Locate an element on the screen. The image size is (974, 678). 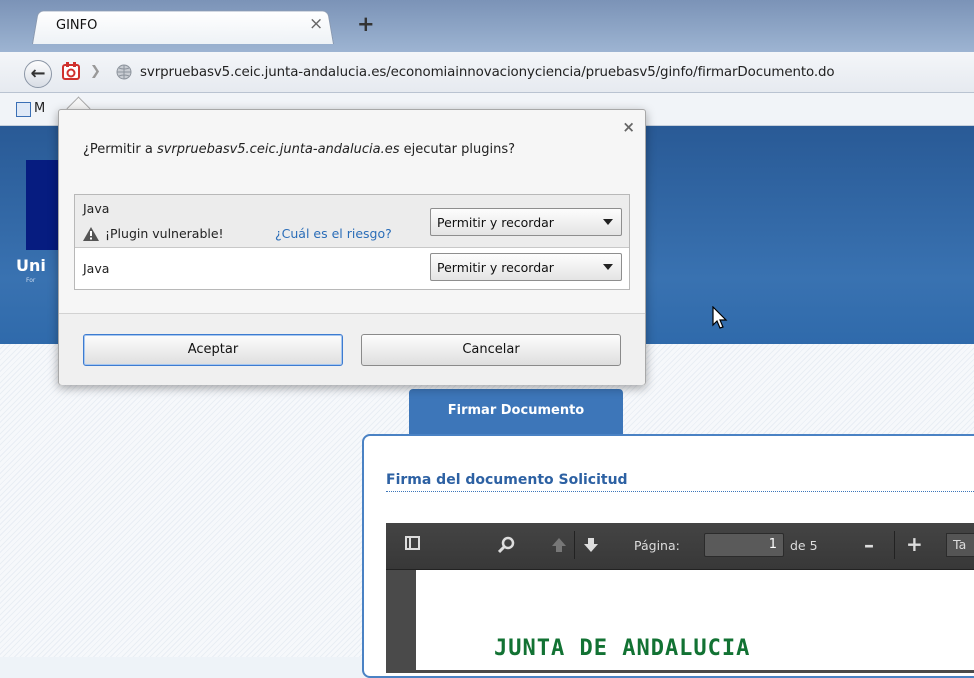
zoom-out-icon: – is located at coordinates (869, 545).